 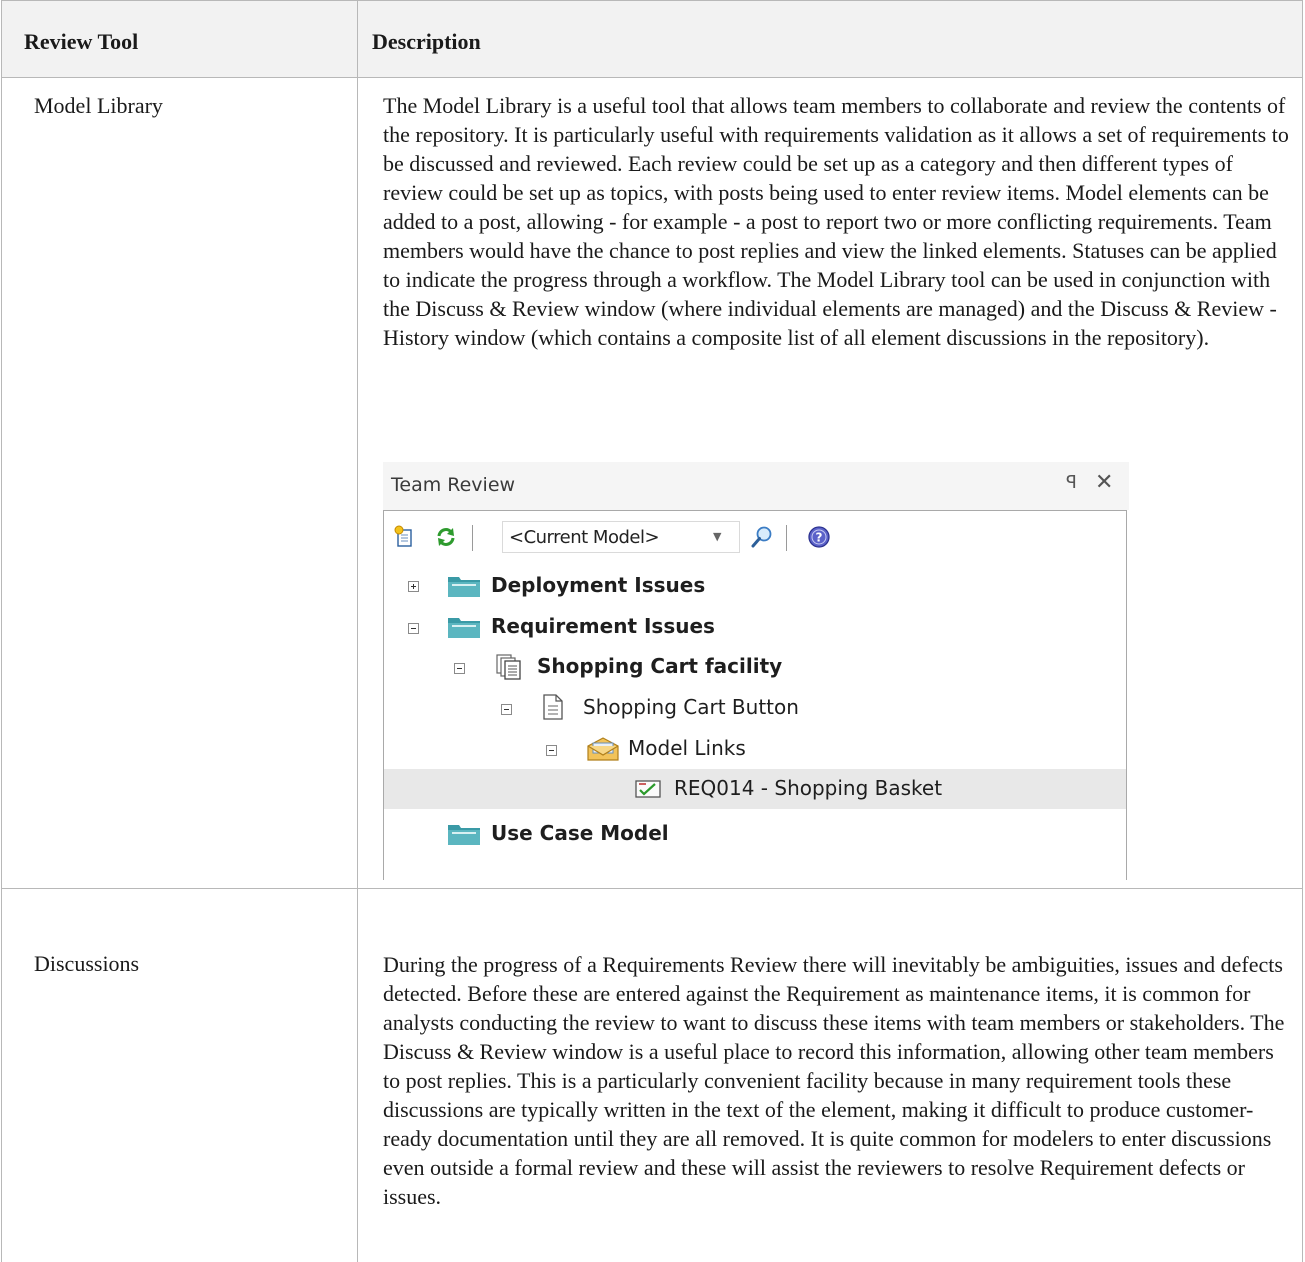 What do you see at coordinates (808, 788) in the screenshot?
I see `tree-node-label: REQ014 - Shopping Basket` at bounding box center [808, 788].